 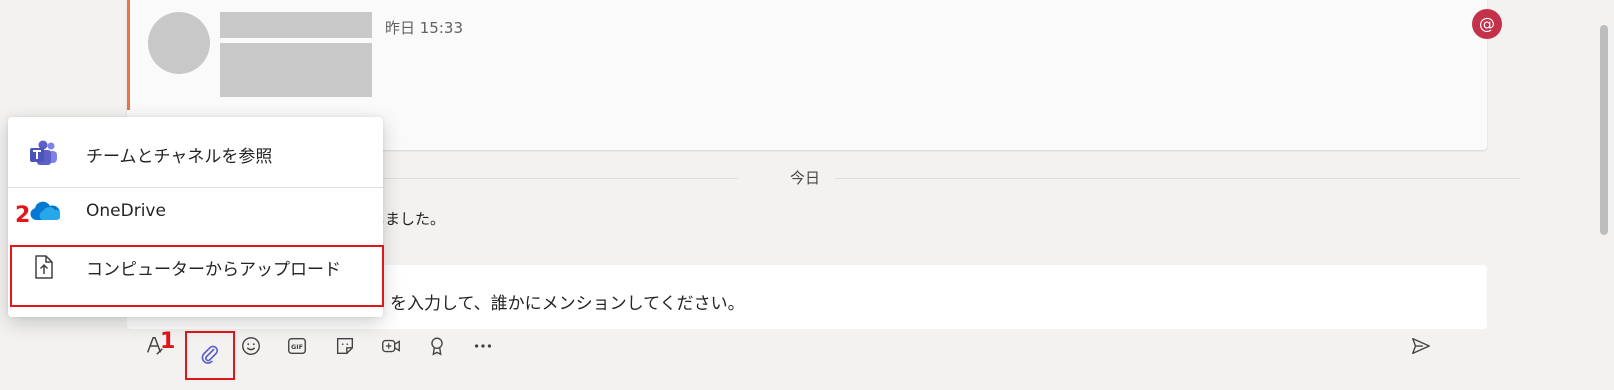 What do you see at coordinates (168, 341) in the screenshot?
I see `step-1-label: 1` at bounding box center [168, 341].